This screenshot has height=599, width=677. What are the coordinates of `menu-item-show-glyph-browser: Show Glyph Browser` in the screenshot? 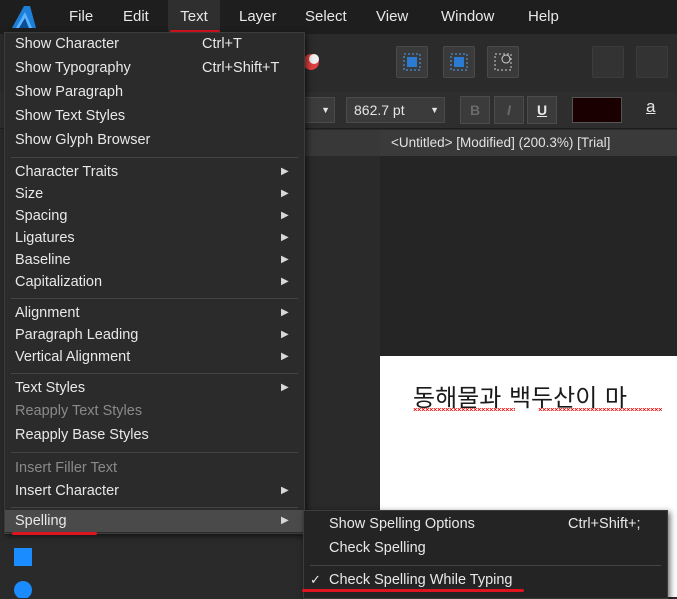 It's located at (154, 140).